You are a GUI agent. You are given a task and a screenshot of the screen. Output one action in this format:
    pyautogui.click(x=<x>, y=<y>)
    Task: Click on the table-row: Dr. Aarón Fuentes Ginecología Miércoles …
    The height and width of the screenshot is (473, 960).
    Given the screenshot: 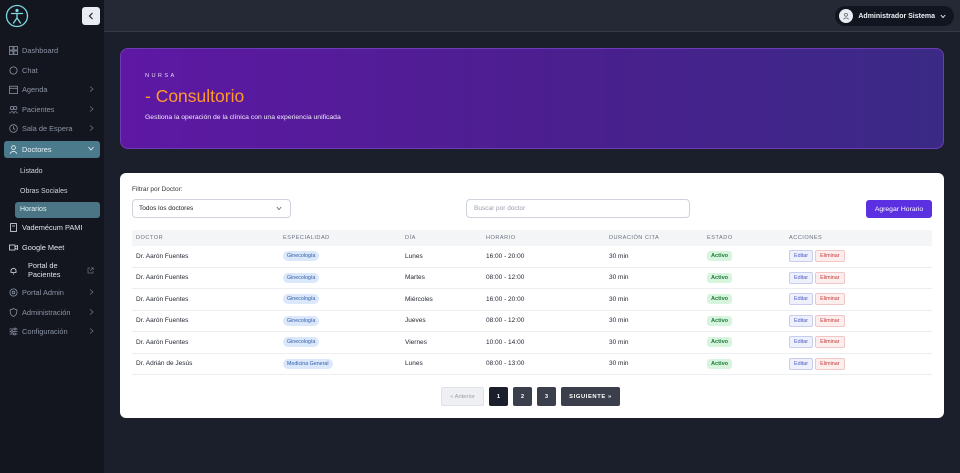 What is the action you would take?
    pyautogui.click(x=532, y=300)
    